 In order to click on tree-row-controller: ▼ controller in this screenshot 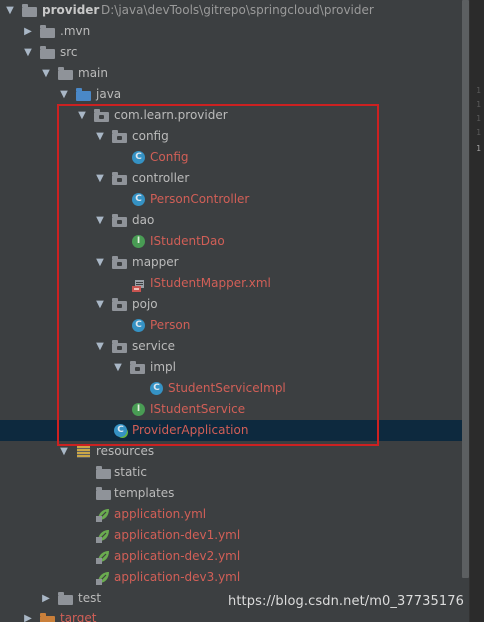, I will do `click(231, 178)`.